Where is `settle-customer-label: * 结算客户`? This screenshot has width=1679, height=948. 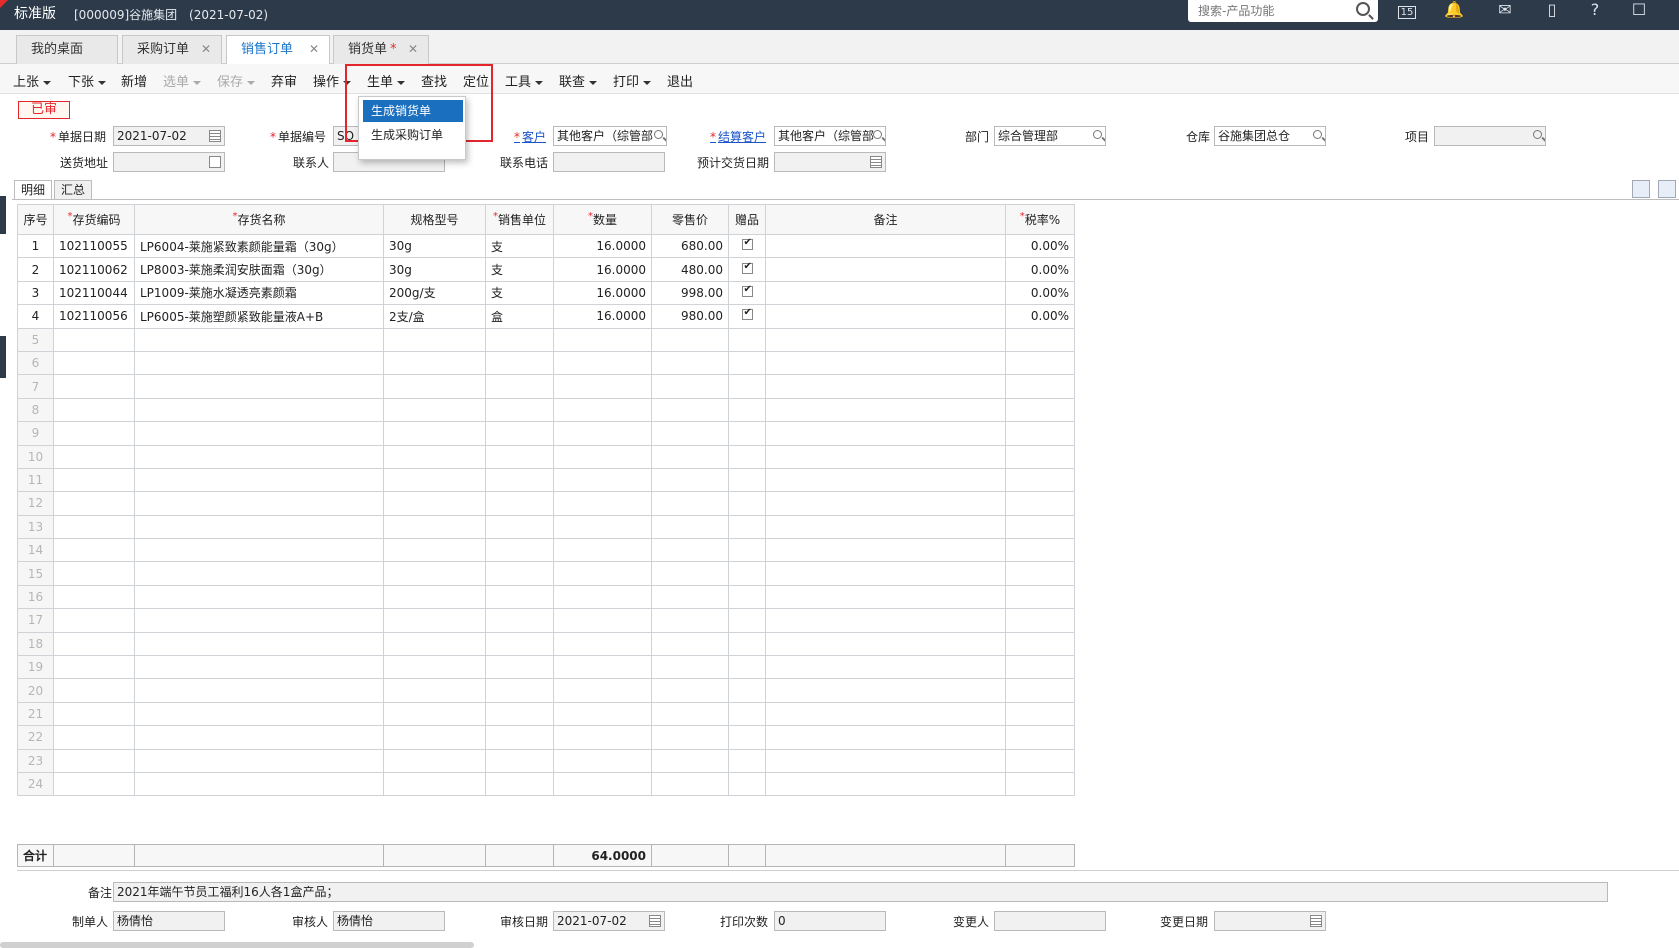 settle-customer-label: * 结算客户 is located at coordinates (738, 136).